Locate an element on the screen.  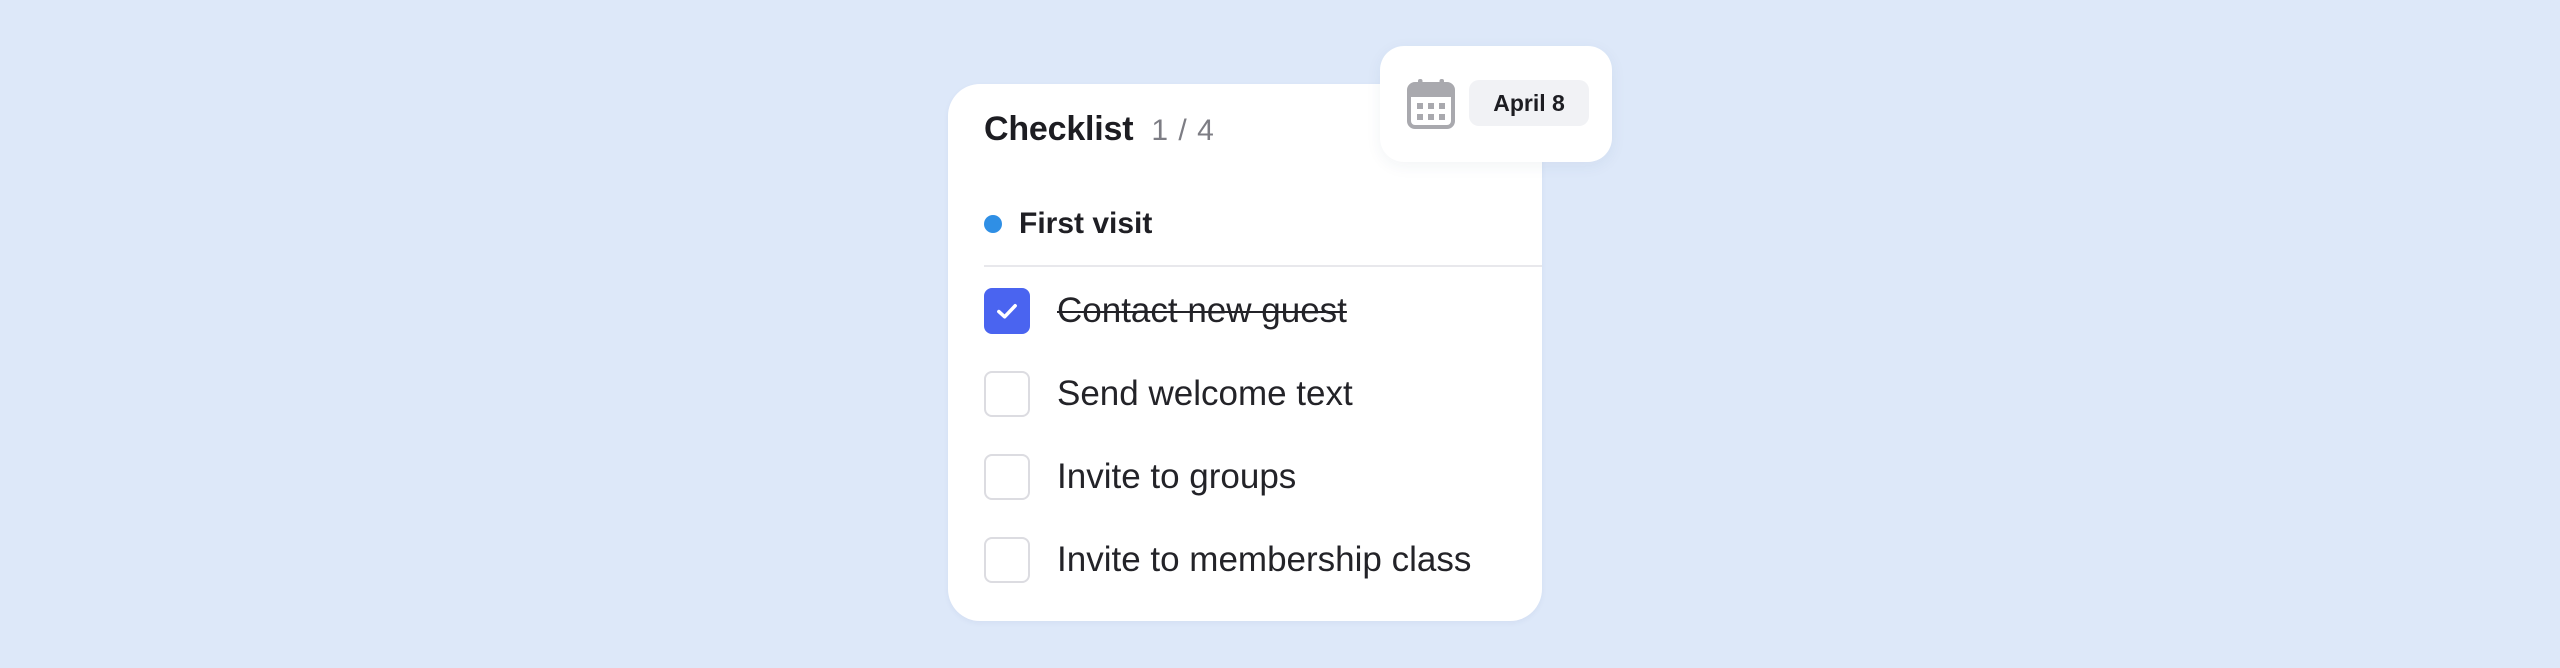
due-date-pill: April 8 is located at coordinates (1529, 103).